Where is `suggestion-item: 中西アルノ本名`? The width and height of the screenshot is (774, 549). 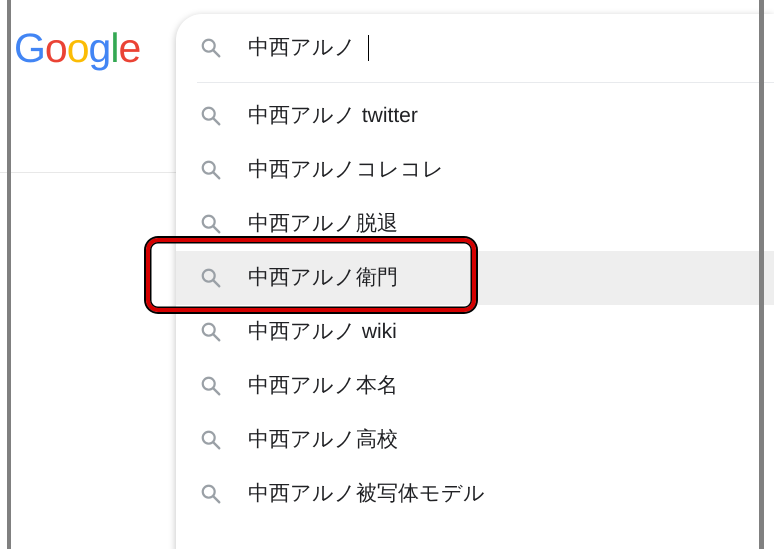 suggestion-item: 中西アルノ本名 is located at coordinates (475, 386).